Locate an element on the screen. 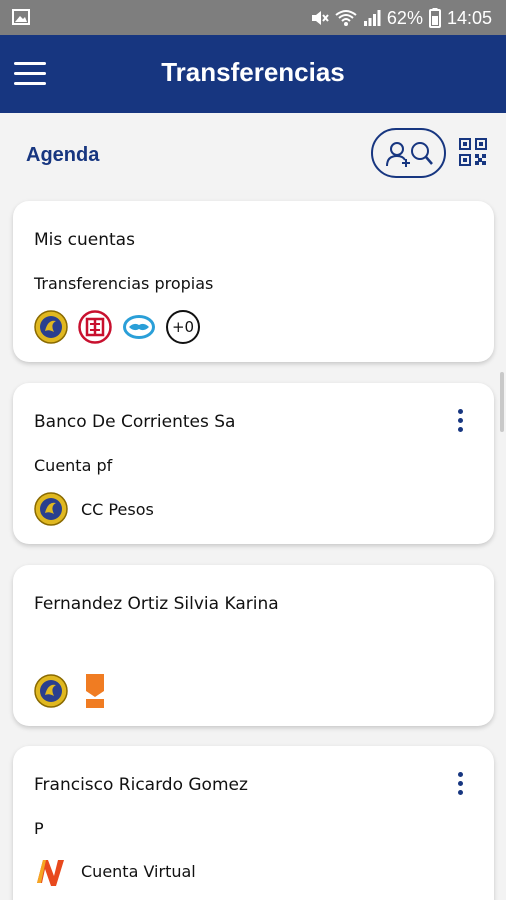  battery-icon is located at coordinates (434, 18).